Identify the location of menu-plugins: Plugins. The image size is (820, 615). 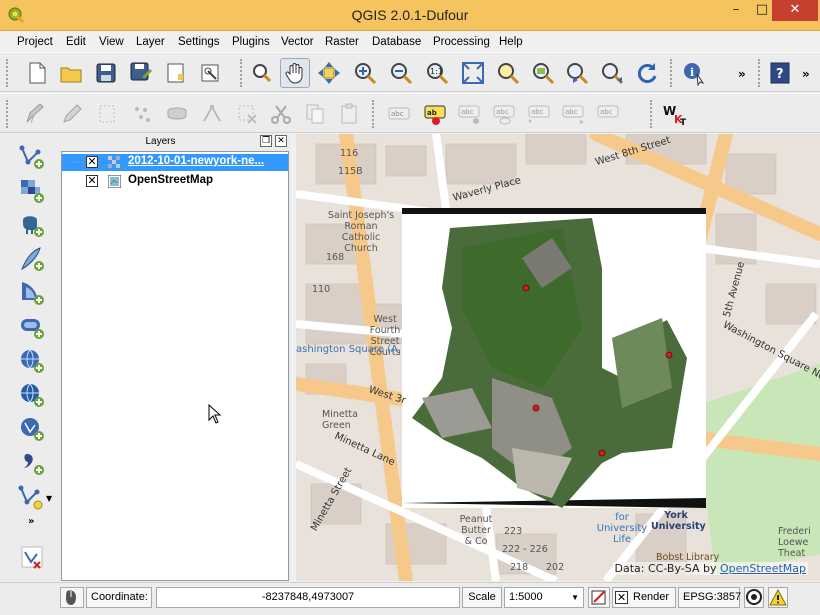
(251, 42).